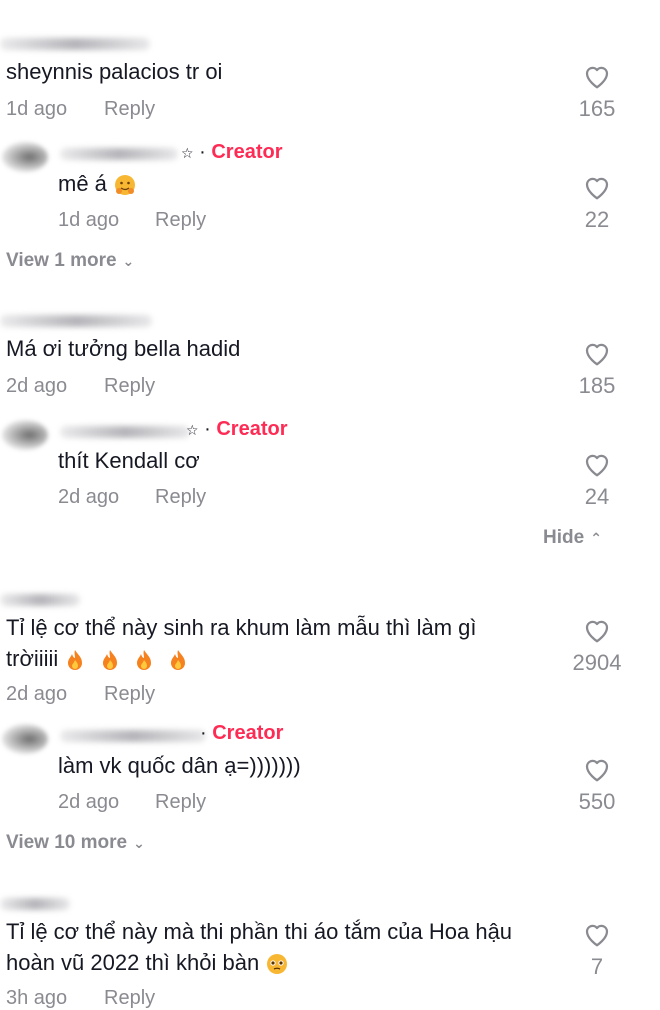 This screenshot has height=1010, width=660. I want to click on comment-text-line-2: trờiiiii, so click(97, 658).